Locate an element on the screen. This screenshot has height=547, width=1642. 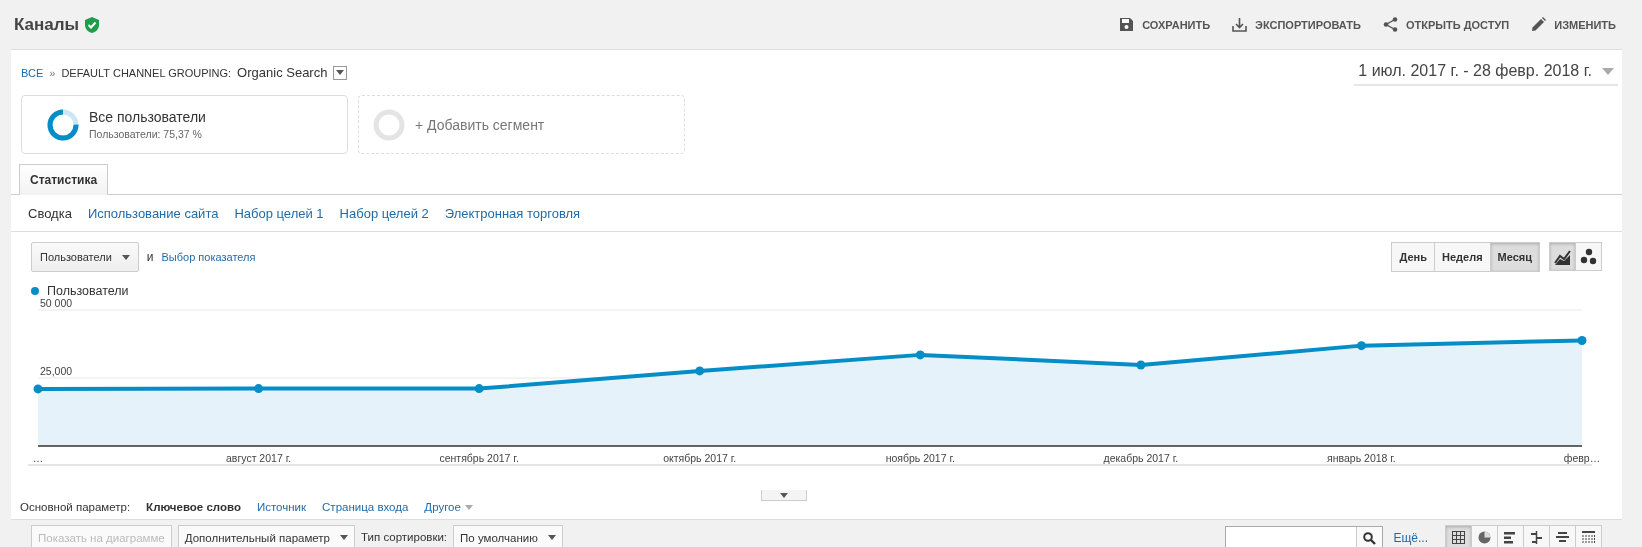
subtab-link: Электронная торговля is located at coordinates (512, 213).